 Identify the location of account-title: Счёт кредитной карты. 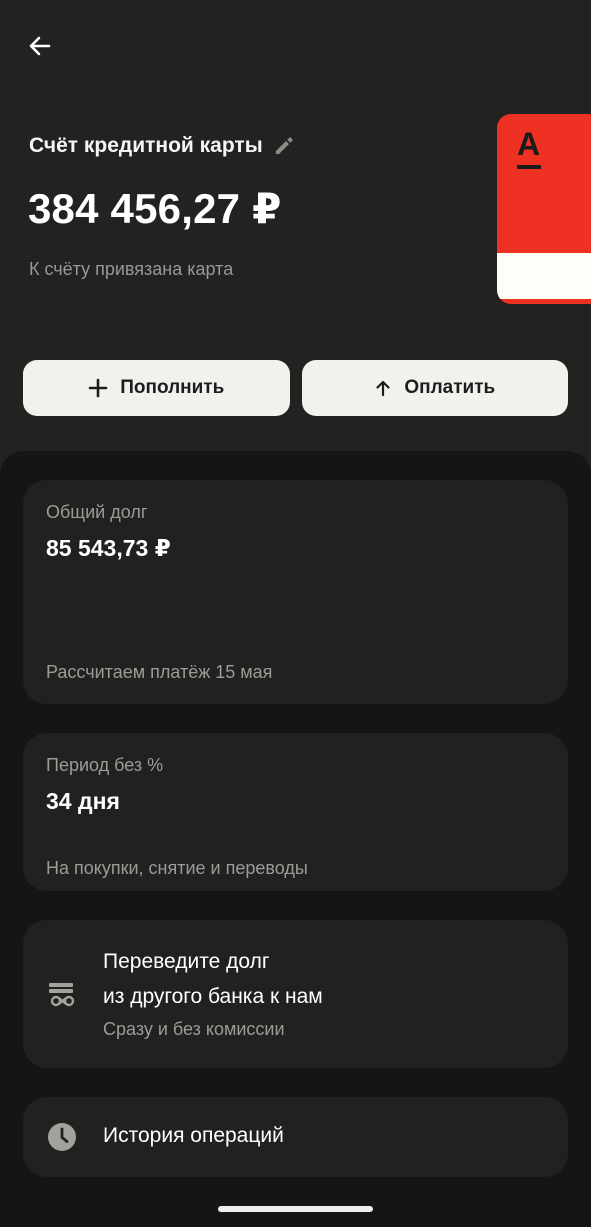
(146, 145).